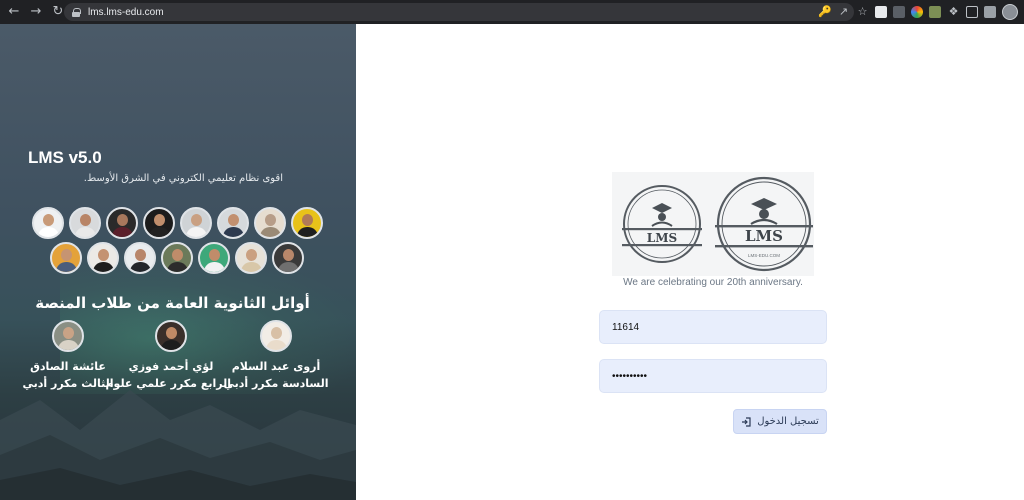 This screenshot has height=500, width=1024. What do you see at coordinates (76, 12) in the screenshot?
I see `lock-icon` at bounding box center [76, 12].